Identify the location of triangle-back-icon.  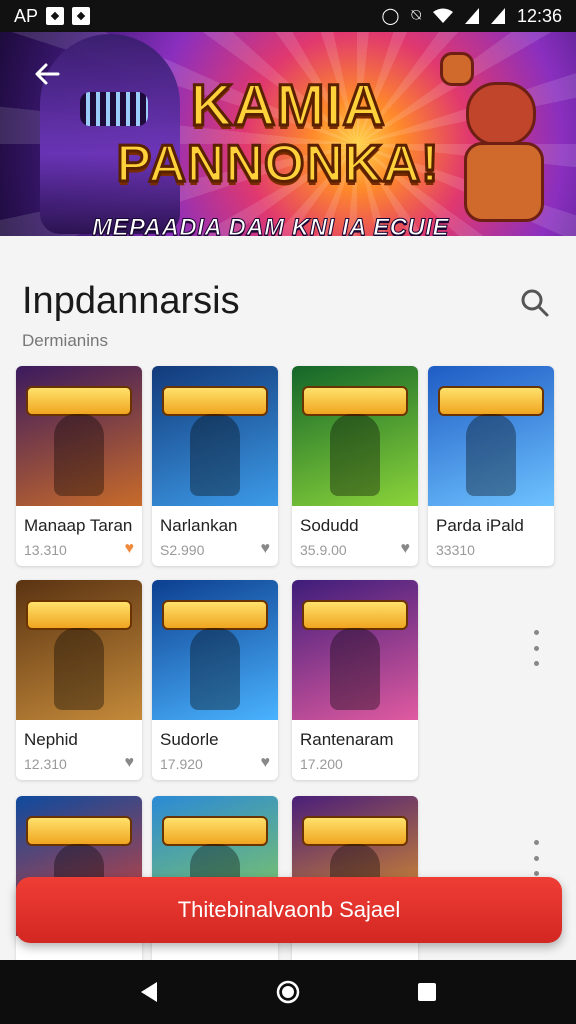
(149, 992).